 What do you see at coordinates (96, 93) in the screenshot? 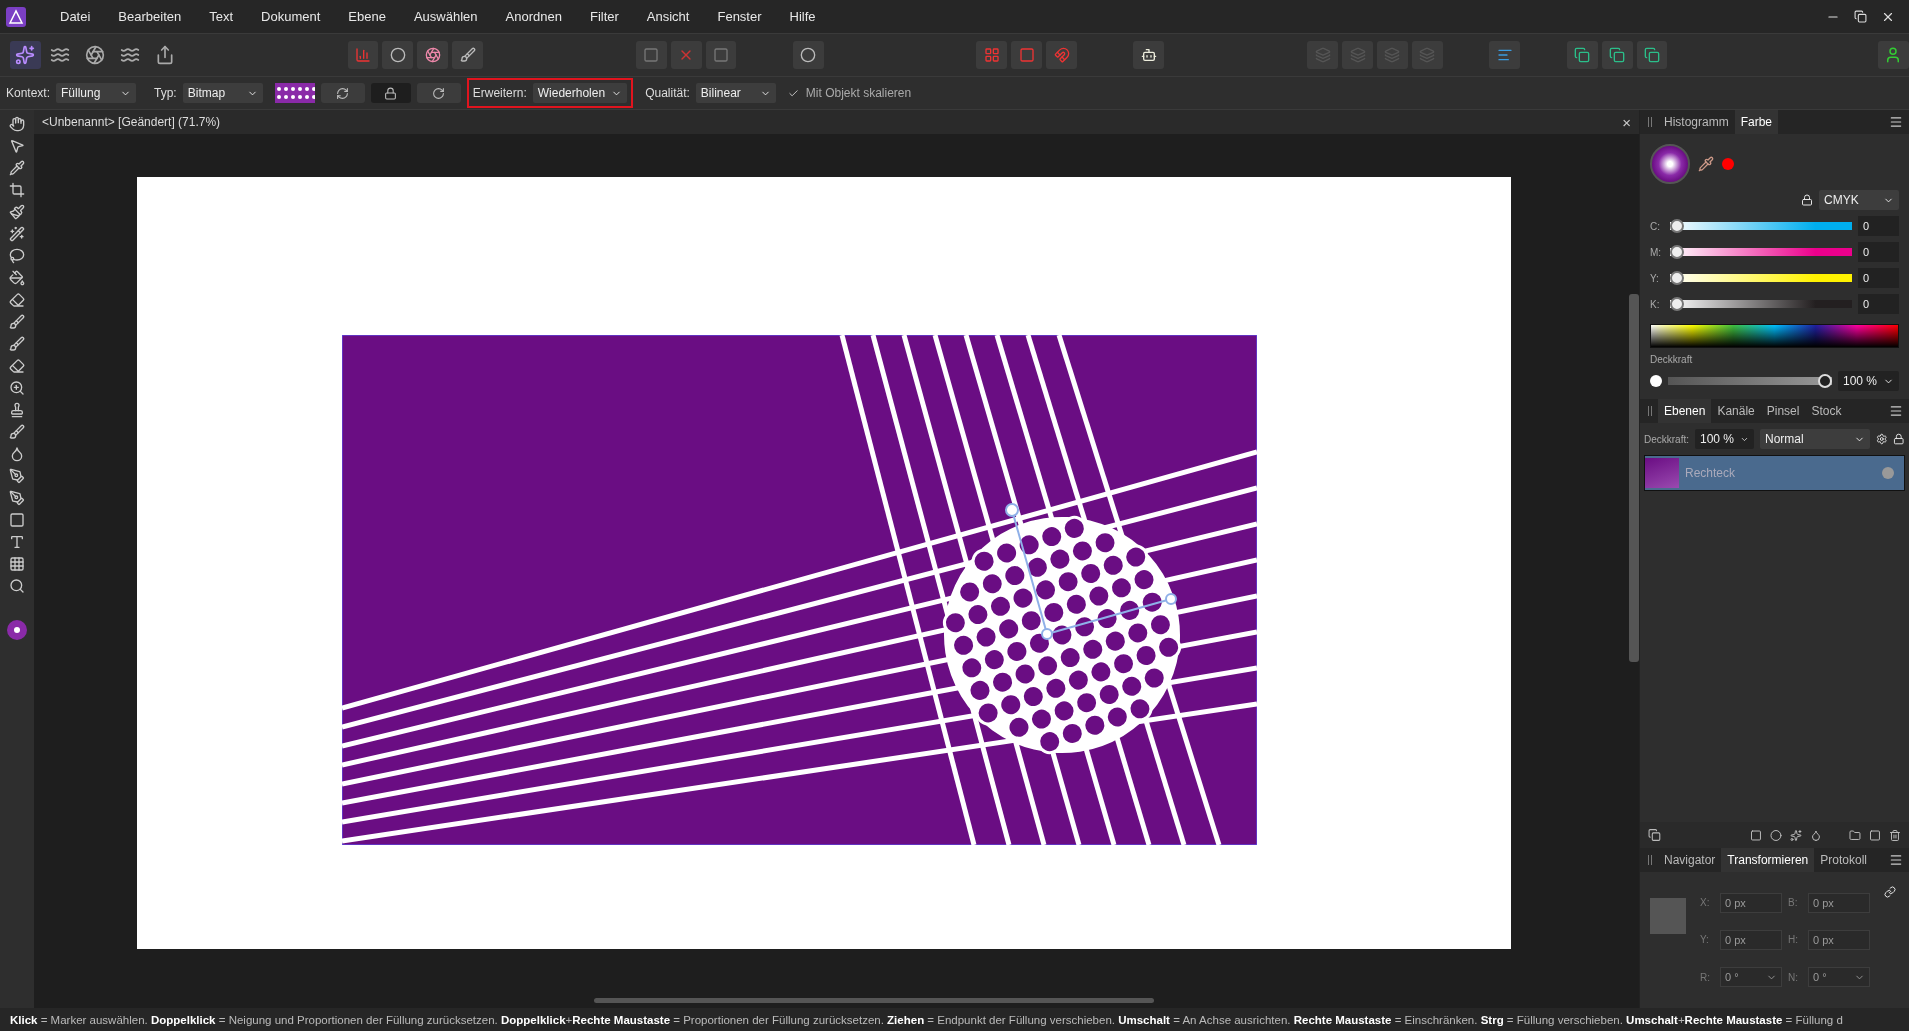
I see `dropdown: Füllung` at bounding box center [96, 93].